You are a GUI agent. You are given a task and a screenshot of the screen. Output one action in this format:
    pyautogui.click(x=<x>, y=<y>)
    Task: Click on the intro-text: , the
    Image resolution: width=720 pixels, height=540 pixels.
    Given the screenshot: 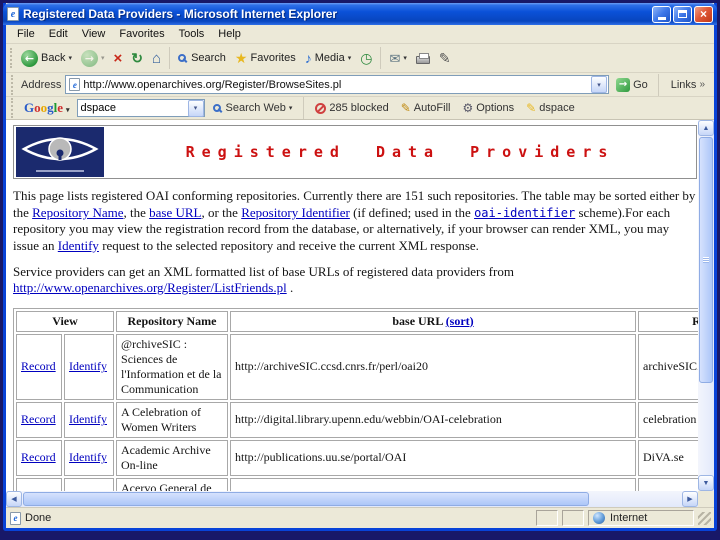 What is the action you would take?
    pyautogui.click(x=136, y=212)
    